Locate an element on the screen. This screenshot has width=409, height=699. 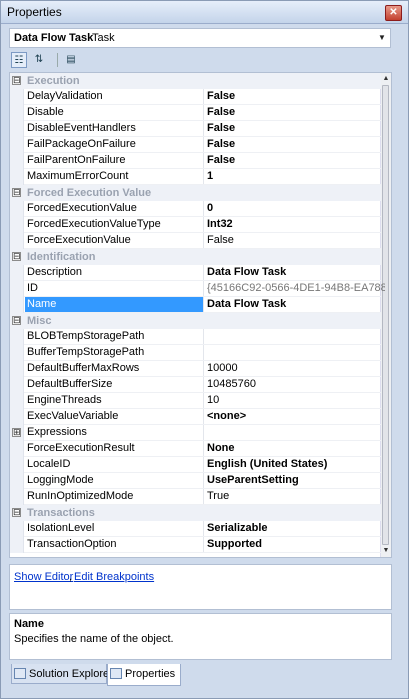
property-name: BLOBTempStoragePath is located at coordinates (114, 336).